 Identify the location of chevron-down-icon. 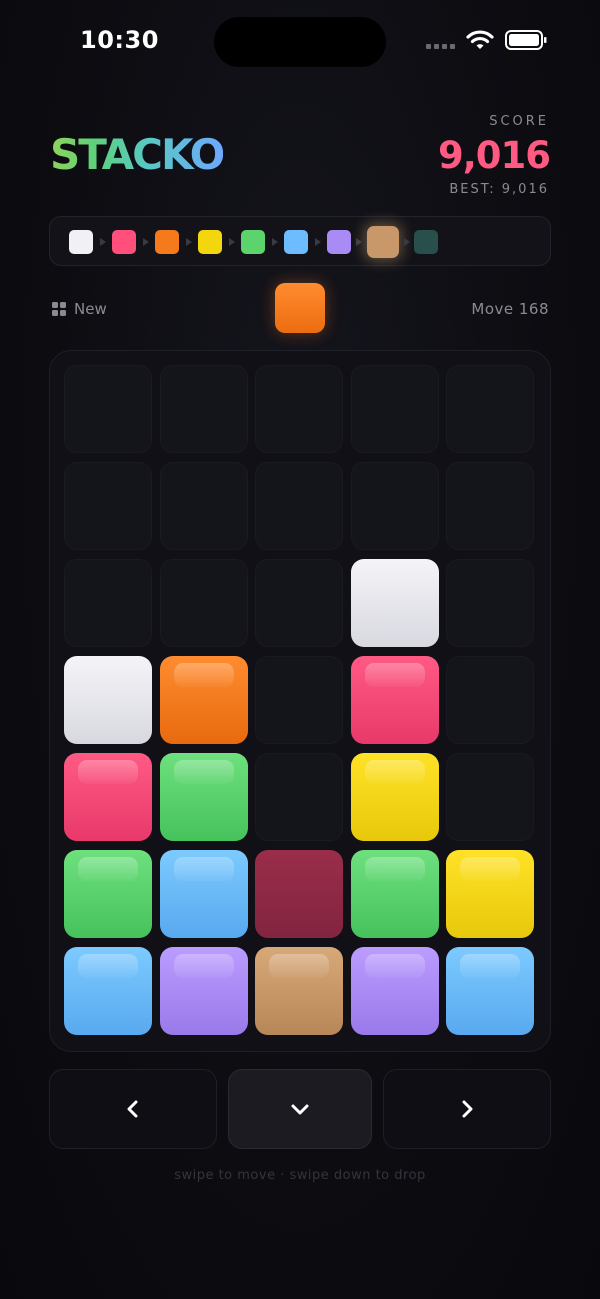
(300, 1109).